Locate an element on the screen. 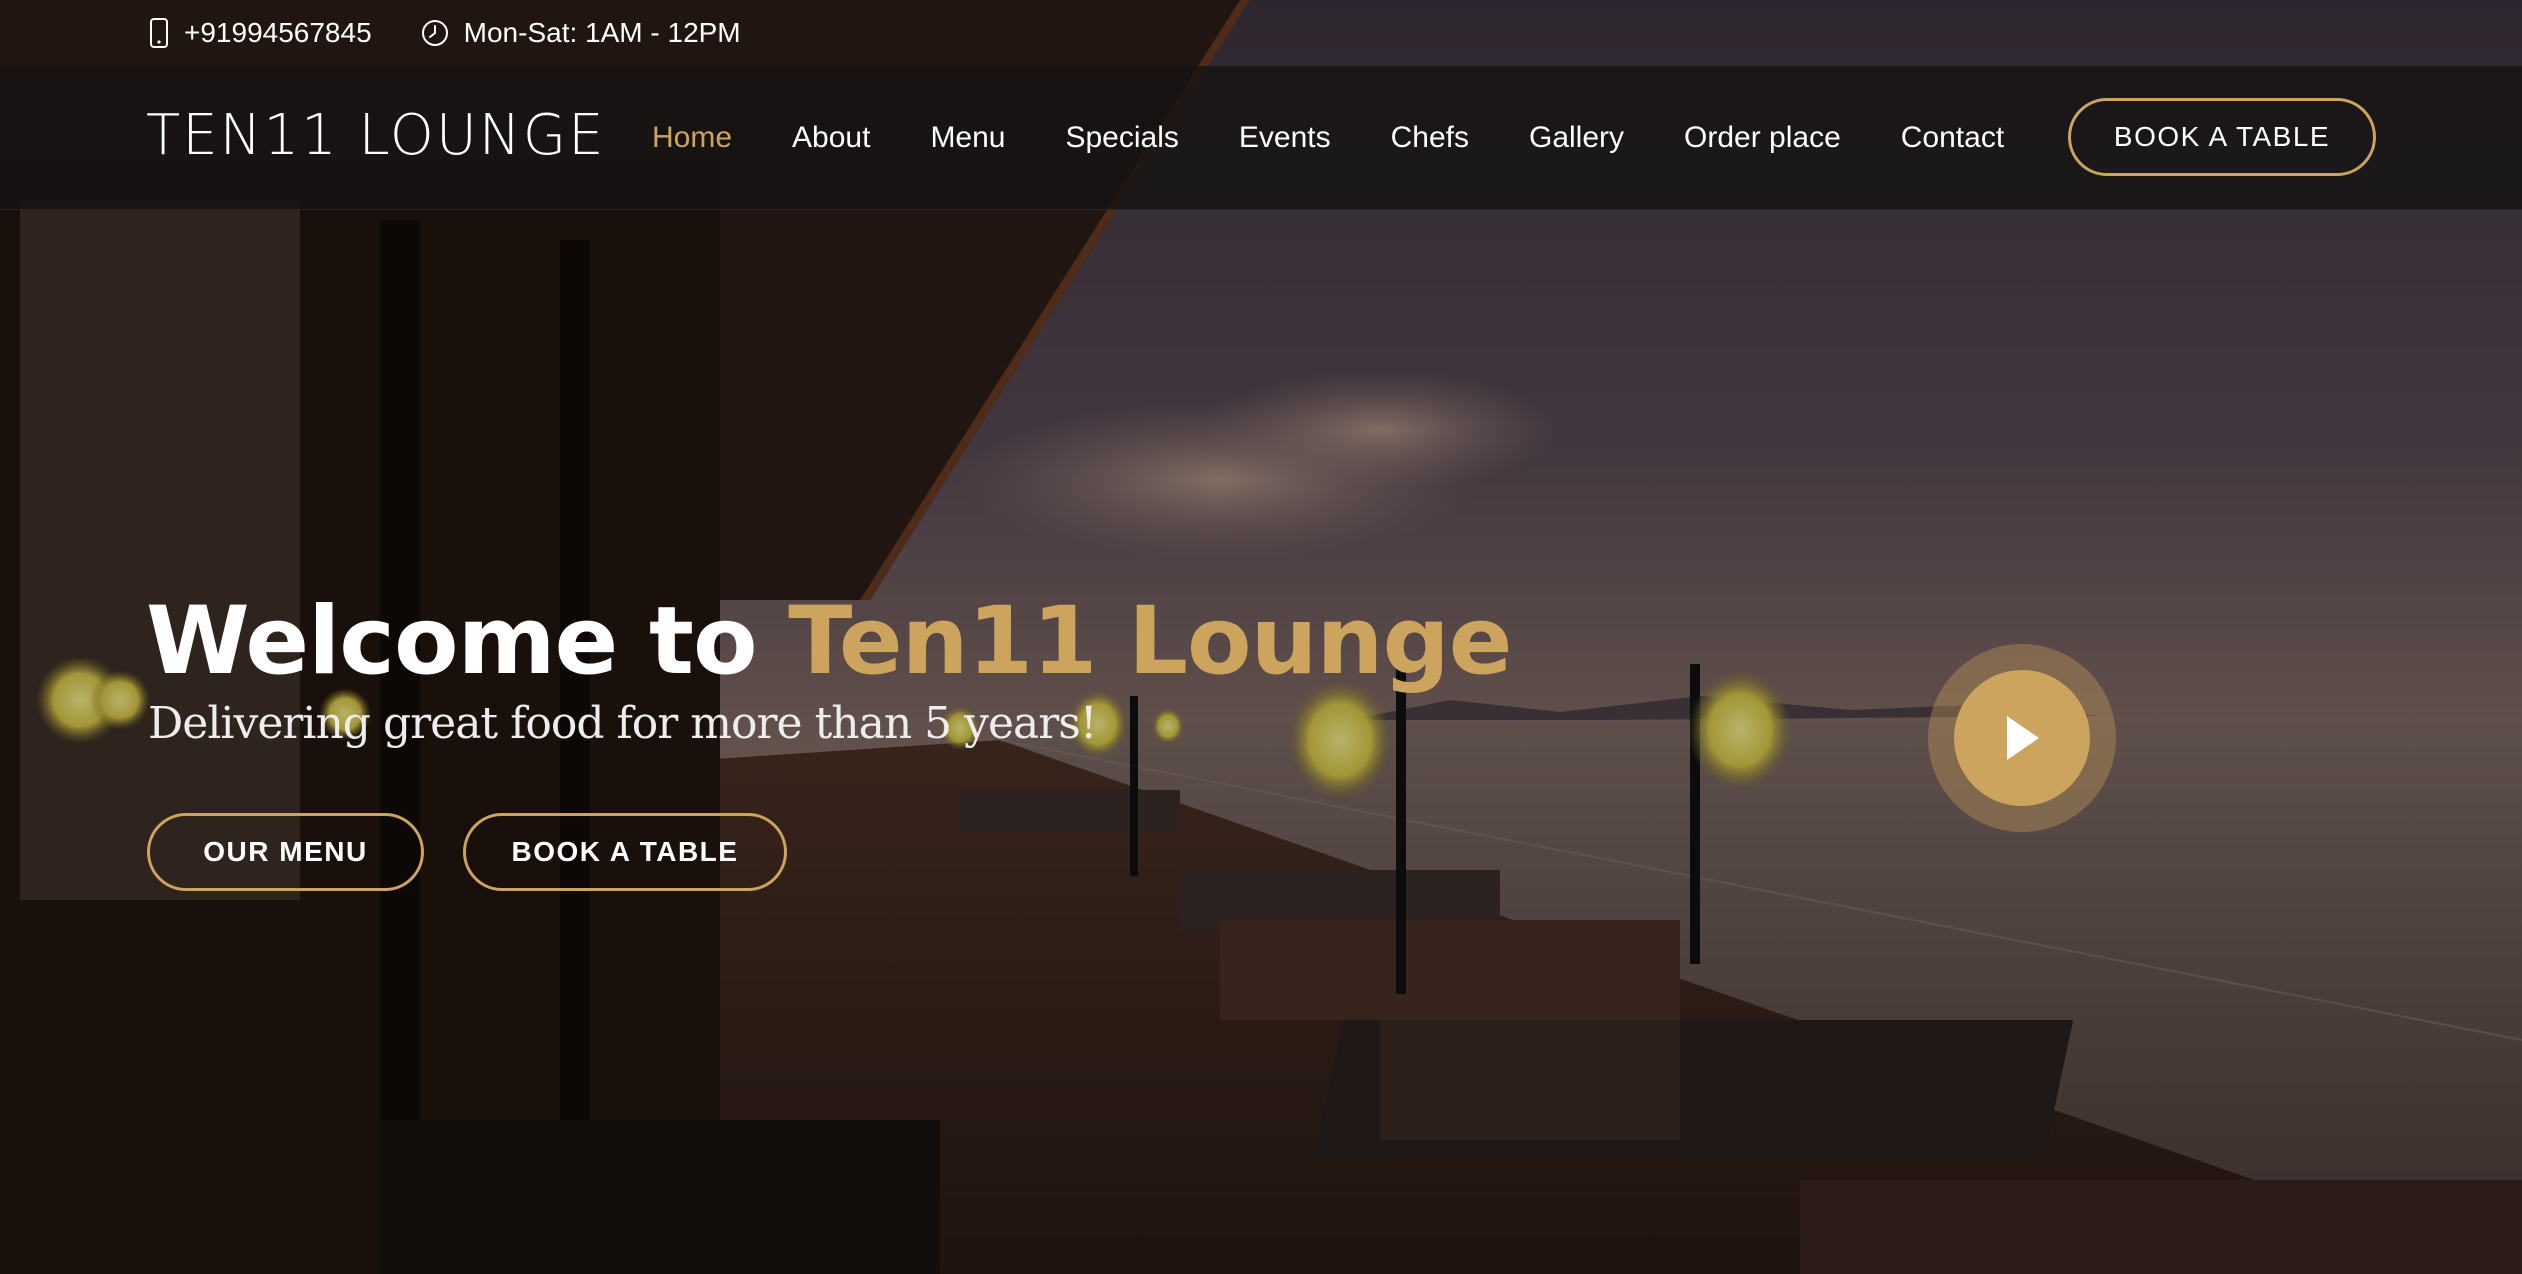 The height and width of the screenshot is (1274, 2522). hero-title-accent: Ten11 Lounge is located at coordinates (1150, 641).